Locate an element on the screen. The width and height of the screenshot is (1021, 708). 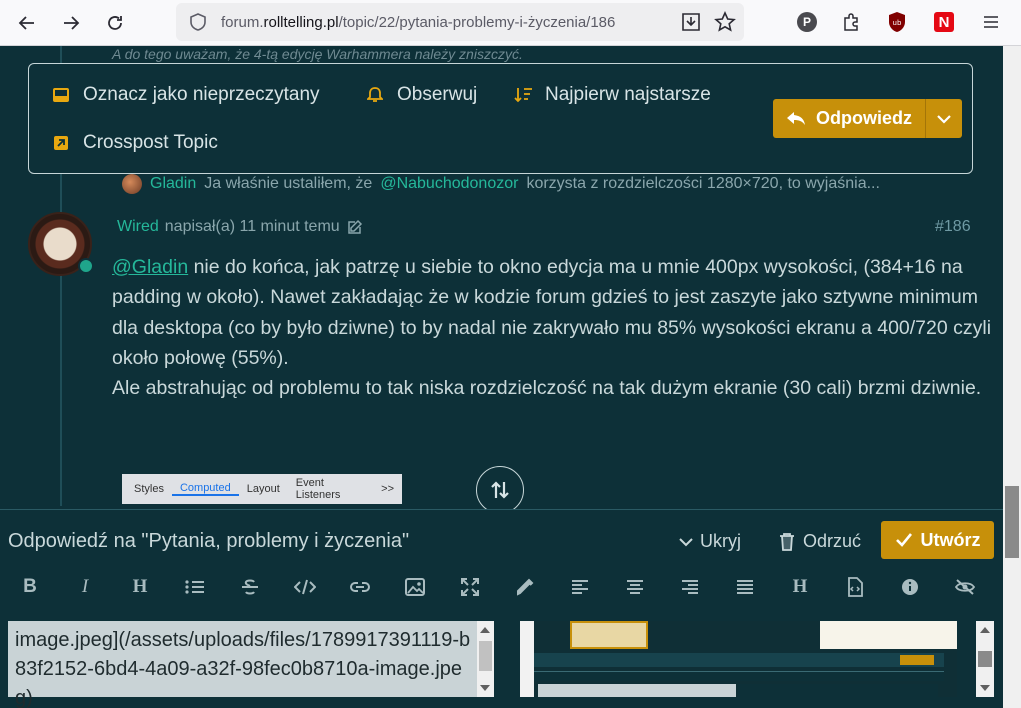
mark-unread-button: Oznacz jako nieprzeczytany is located at coordinates (185, 95).